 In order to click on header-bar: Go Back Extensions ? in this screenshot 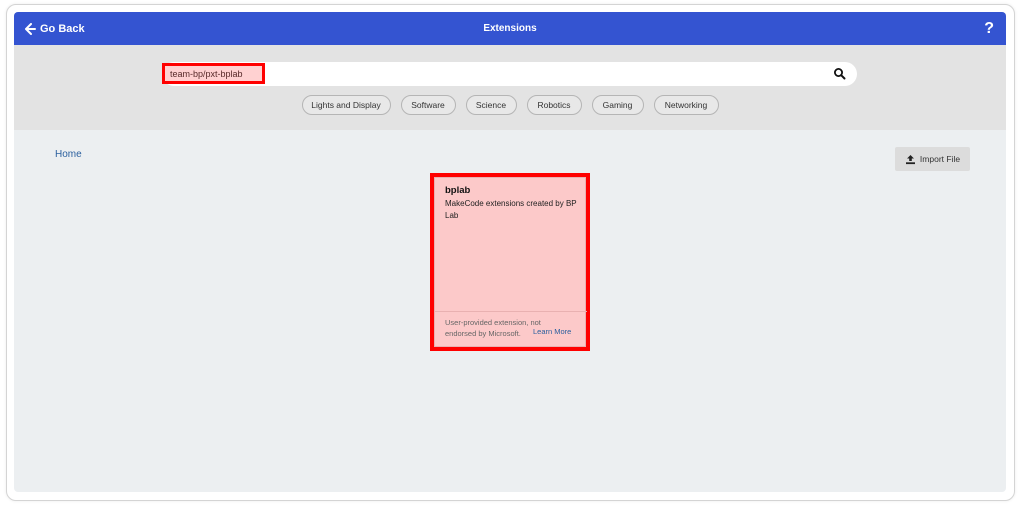, I will do `click(510, 28)`.